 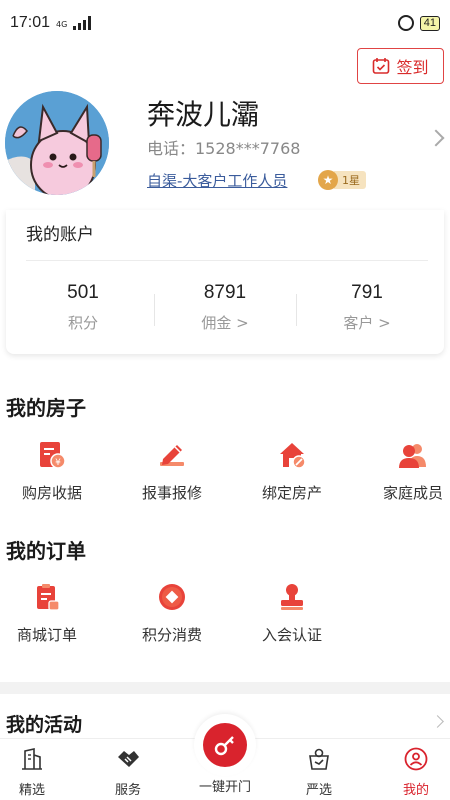 I want to click on role-link: 自渠-大客户工作人员, so click(x=217, y=180).